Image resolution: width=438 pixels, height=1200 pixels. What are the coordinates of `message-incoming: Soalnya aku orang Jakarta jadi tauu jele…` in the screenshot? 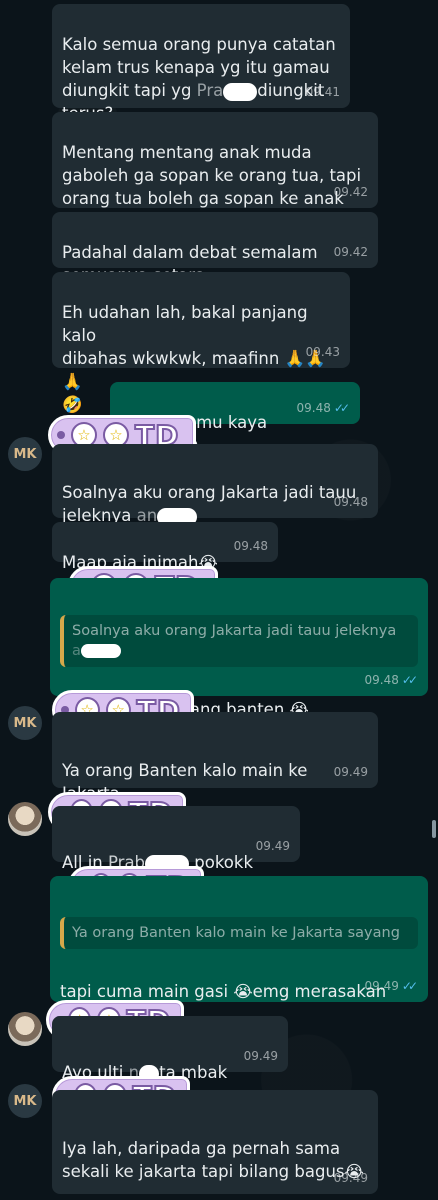 It's located at (215, 485).